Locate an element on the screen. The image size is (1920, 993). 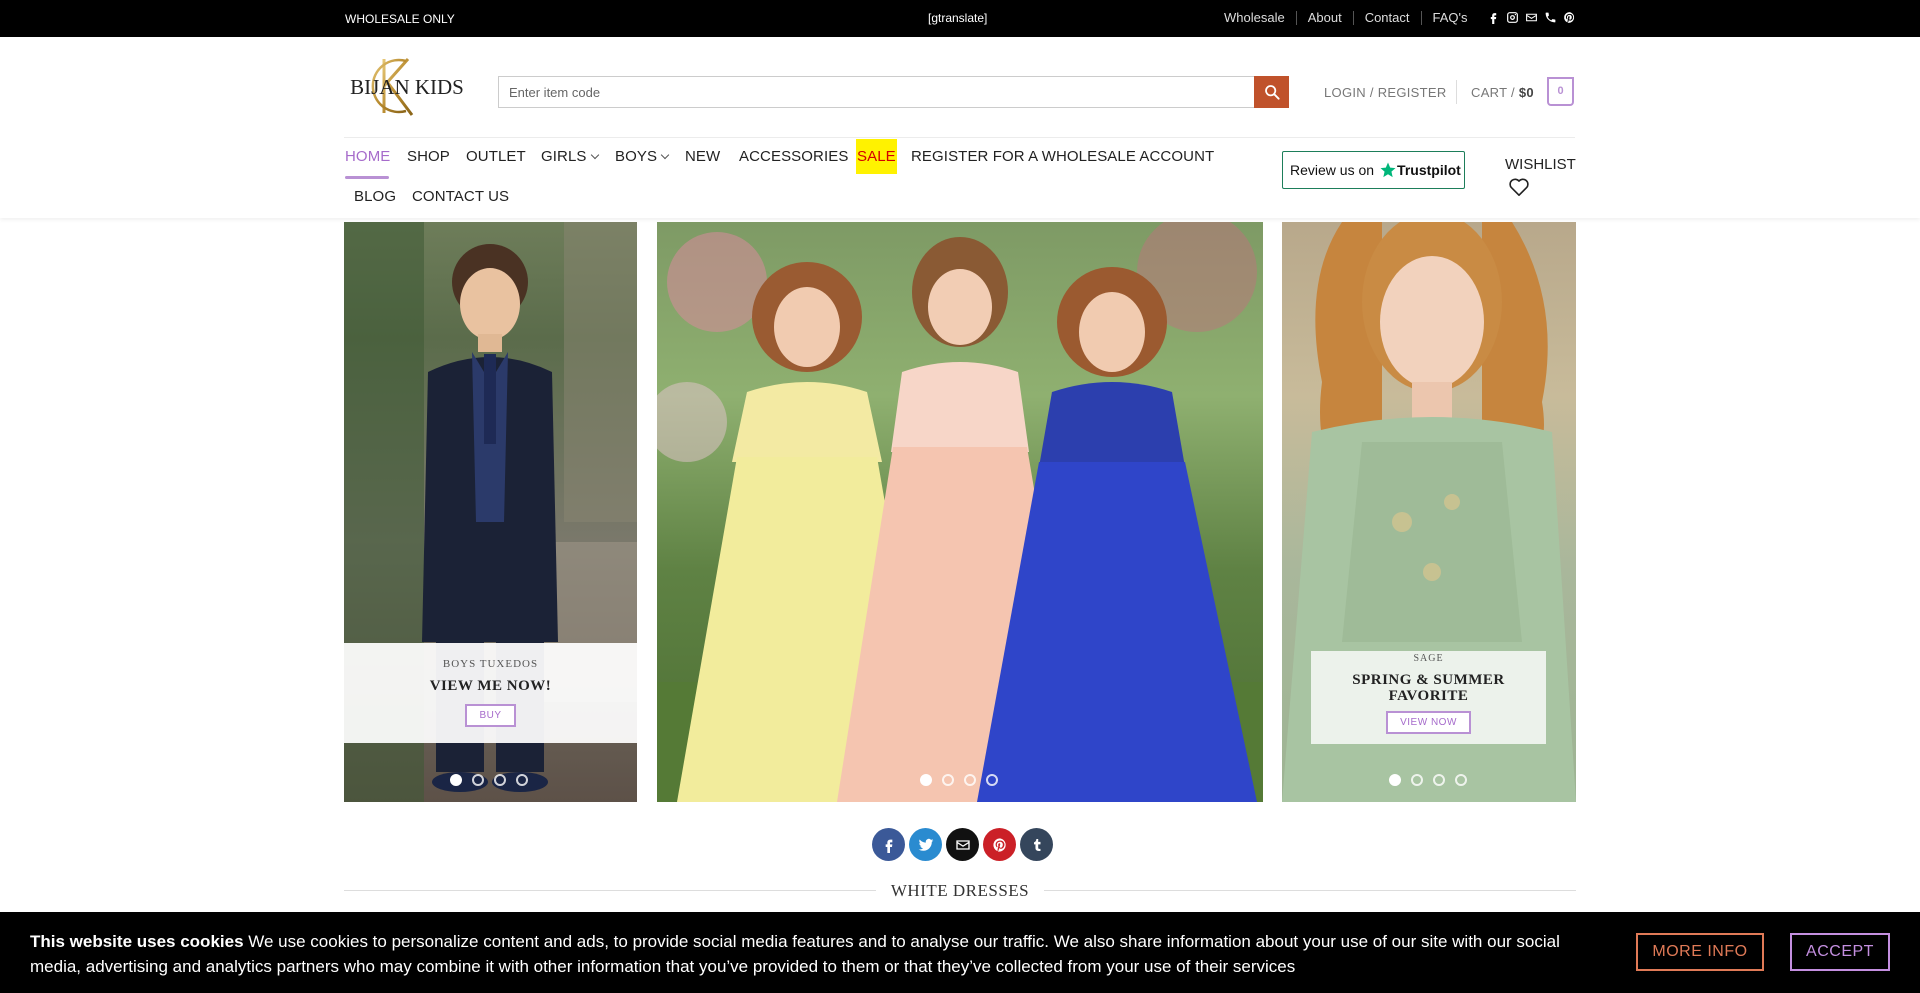
top-links: Wholesale About Contact FAQ's is located at coordinates (1400, 17).